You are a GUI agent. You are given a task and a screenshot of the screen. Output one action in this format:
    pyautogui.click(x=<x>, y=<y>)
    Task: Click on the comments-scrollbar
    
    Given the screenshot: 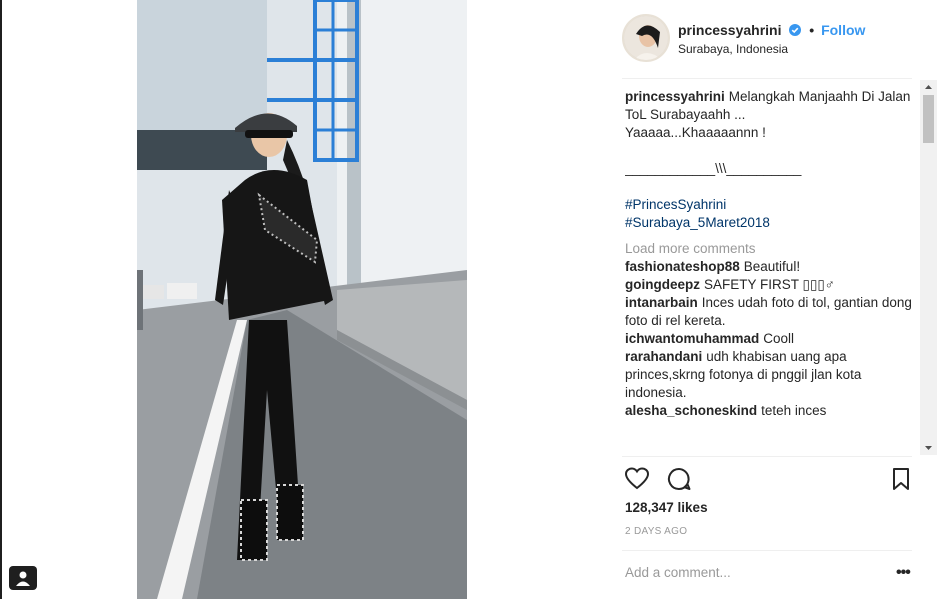 What is the action you would take?
    pyautogui.click(x=928, y=267)
    